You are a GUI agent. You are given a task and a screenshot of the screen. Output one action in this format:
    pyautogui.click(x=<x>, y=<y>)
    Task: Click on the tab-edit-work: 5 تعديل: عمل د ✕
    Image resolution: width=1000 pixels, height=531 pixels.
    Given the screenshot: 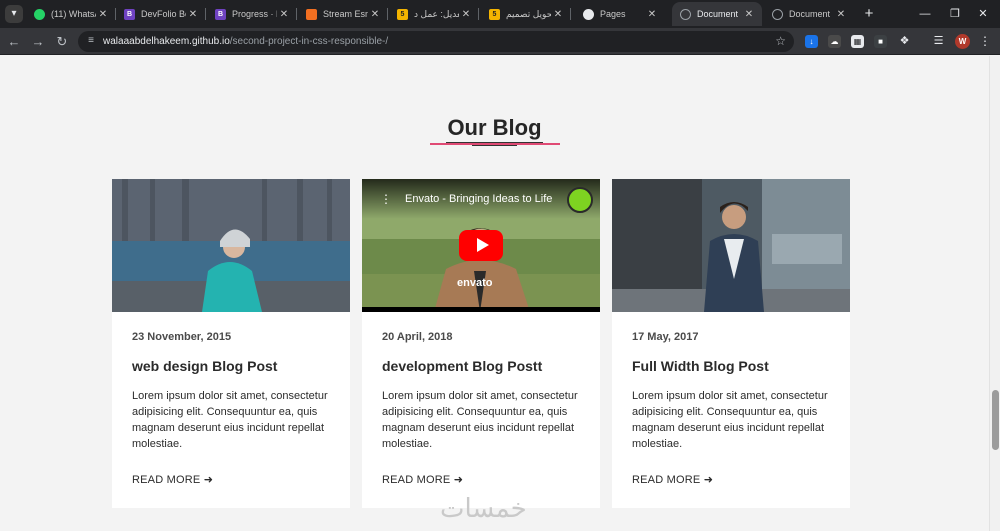 What is the action you would take?
    pyautogui.click(x=434, y=14)
    